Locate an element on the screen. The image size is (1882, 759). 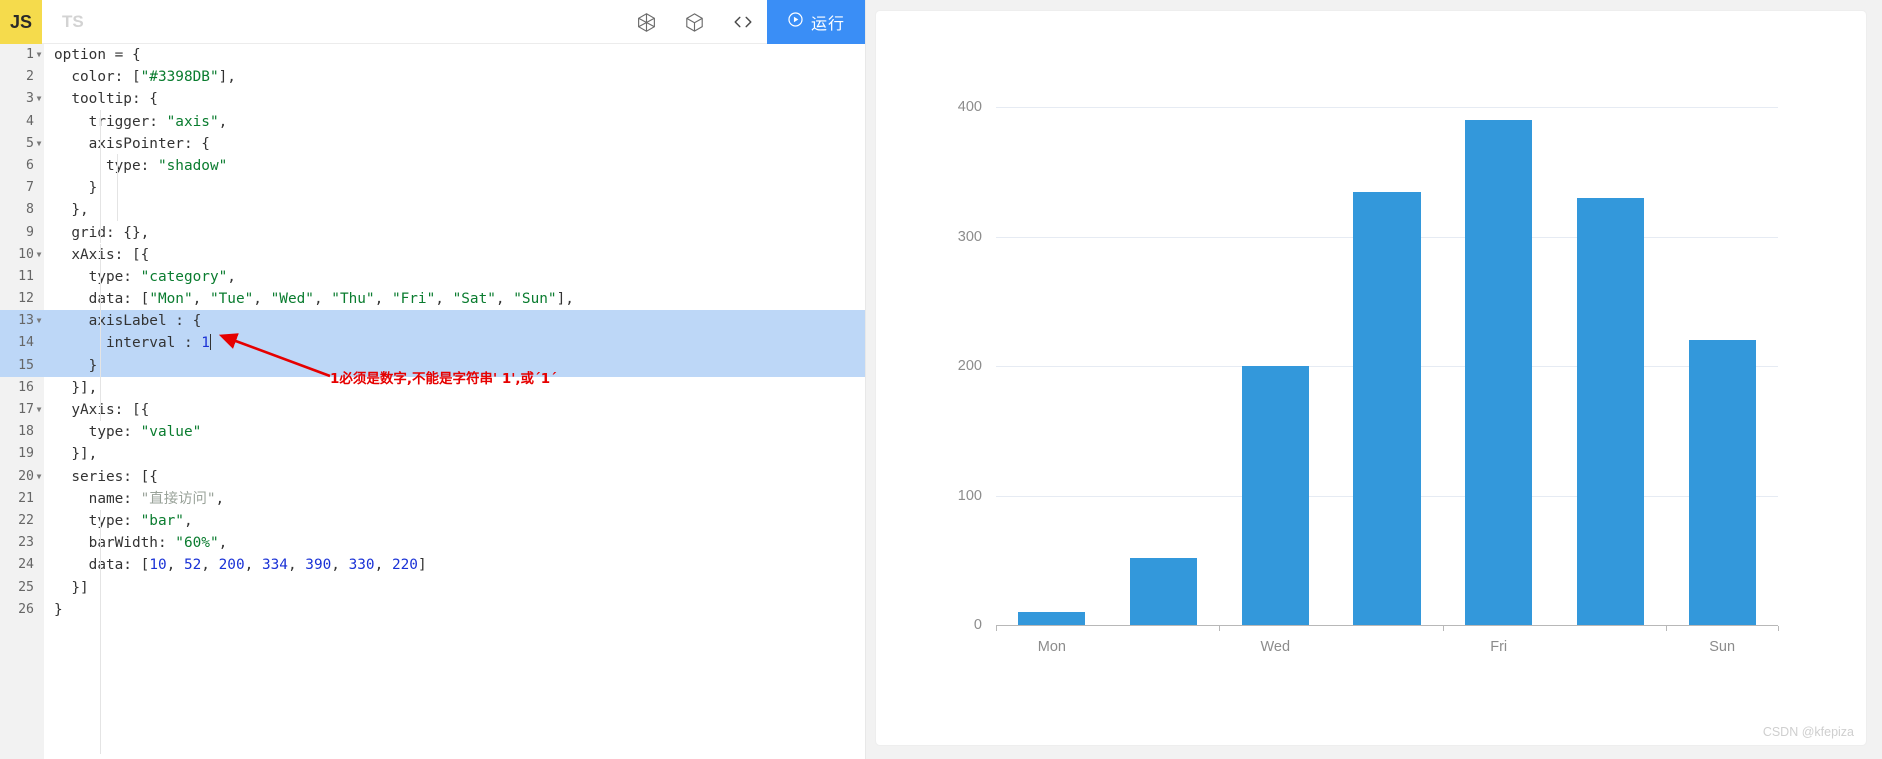
grid-line is located at coordinates (1387, 107).